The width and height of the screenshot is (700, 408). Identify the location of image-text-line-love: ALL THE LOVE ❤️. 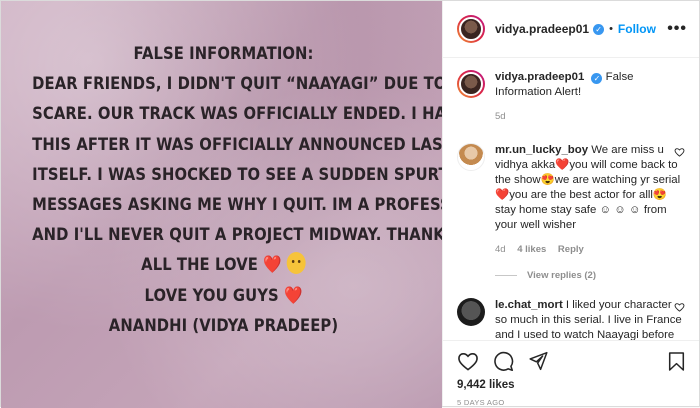
(223, 265).